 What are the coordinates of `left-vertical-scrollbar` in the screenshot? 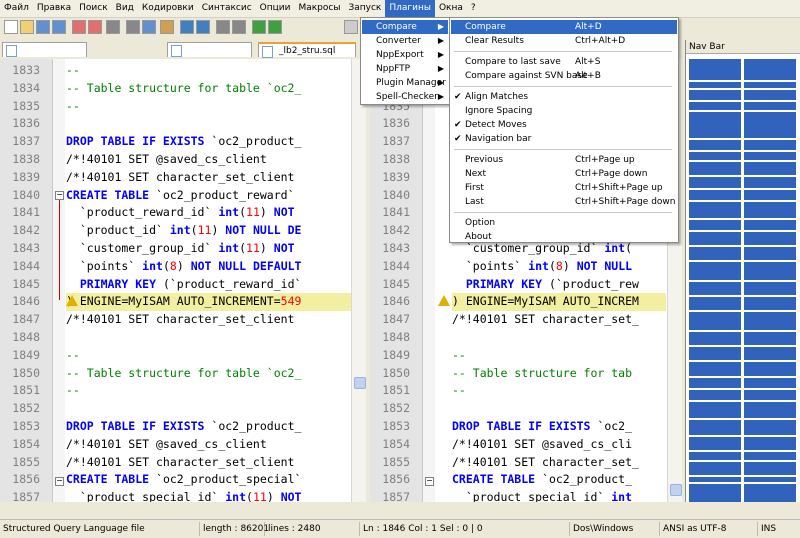 It's located at (358, 280).